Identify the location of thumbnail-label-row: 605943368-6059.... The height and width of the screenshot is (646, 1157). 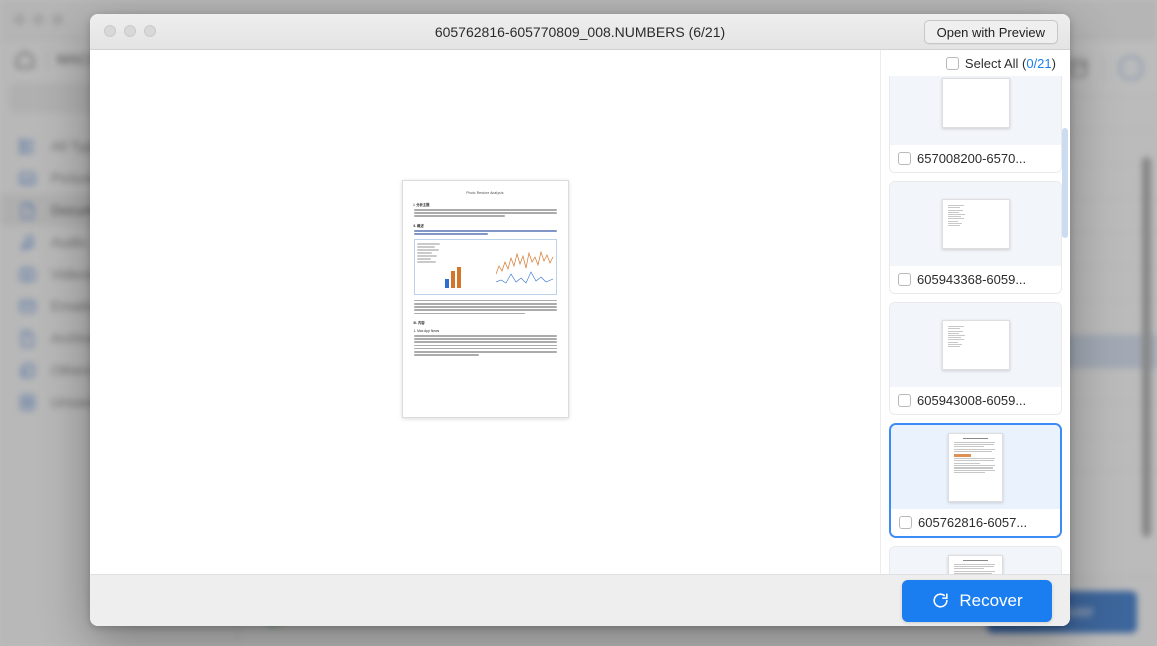
(975, 279).